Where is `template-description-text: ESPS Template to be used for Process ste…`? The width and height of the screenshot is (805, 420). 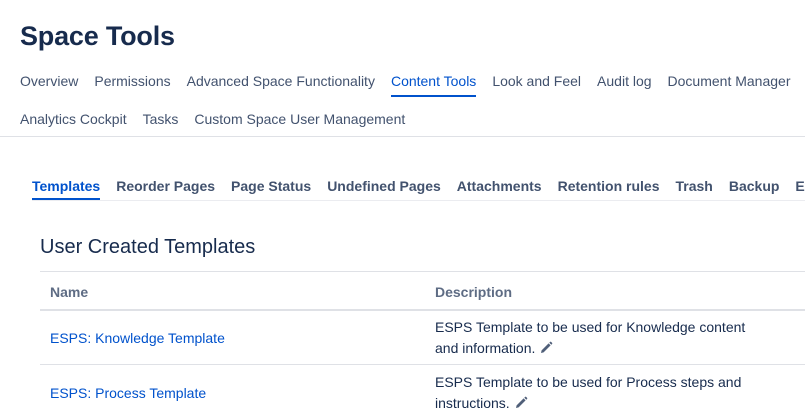 template-description-text: ESPS Template to be used for Process ste… is located at coordinates (588, 392).